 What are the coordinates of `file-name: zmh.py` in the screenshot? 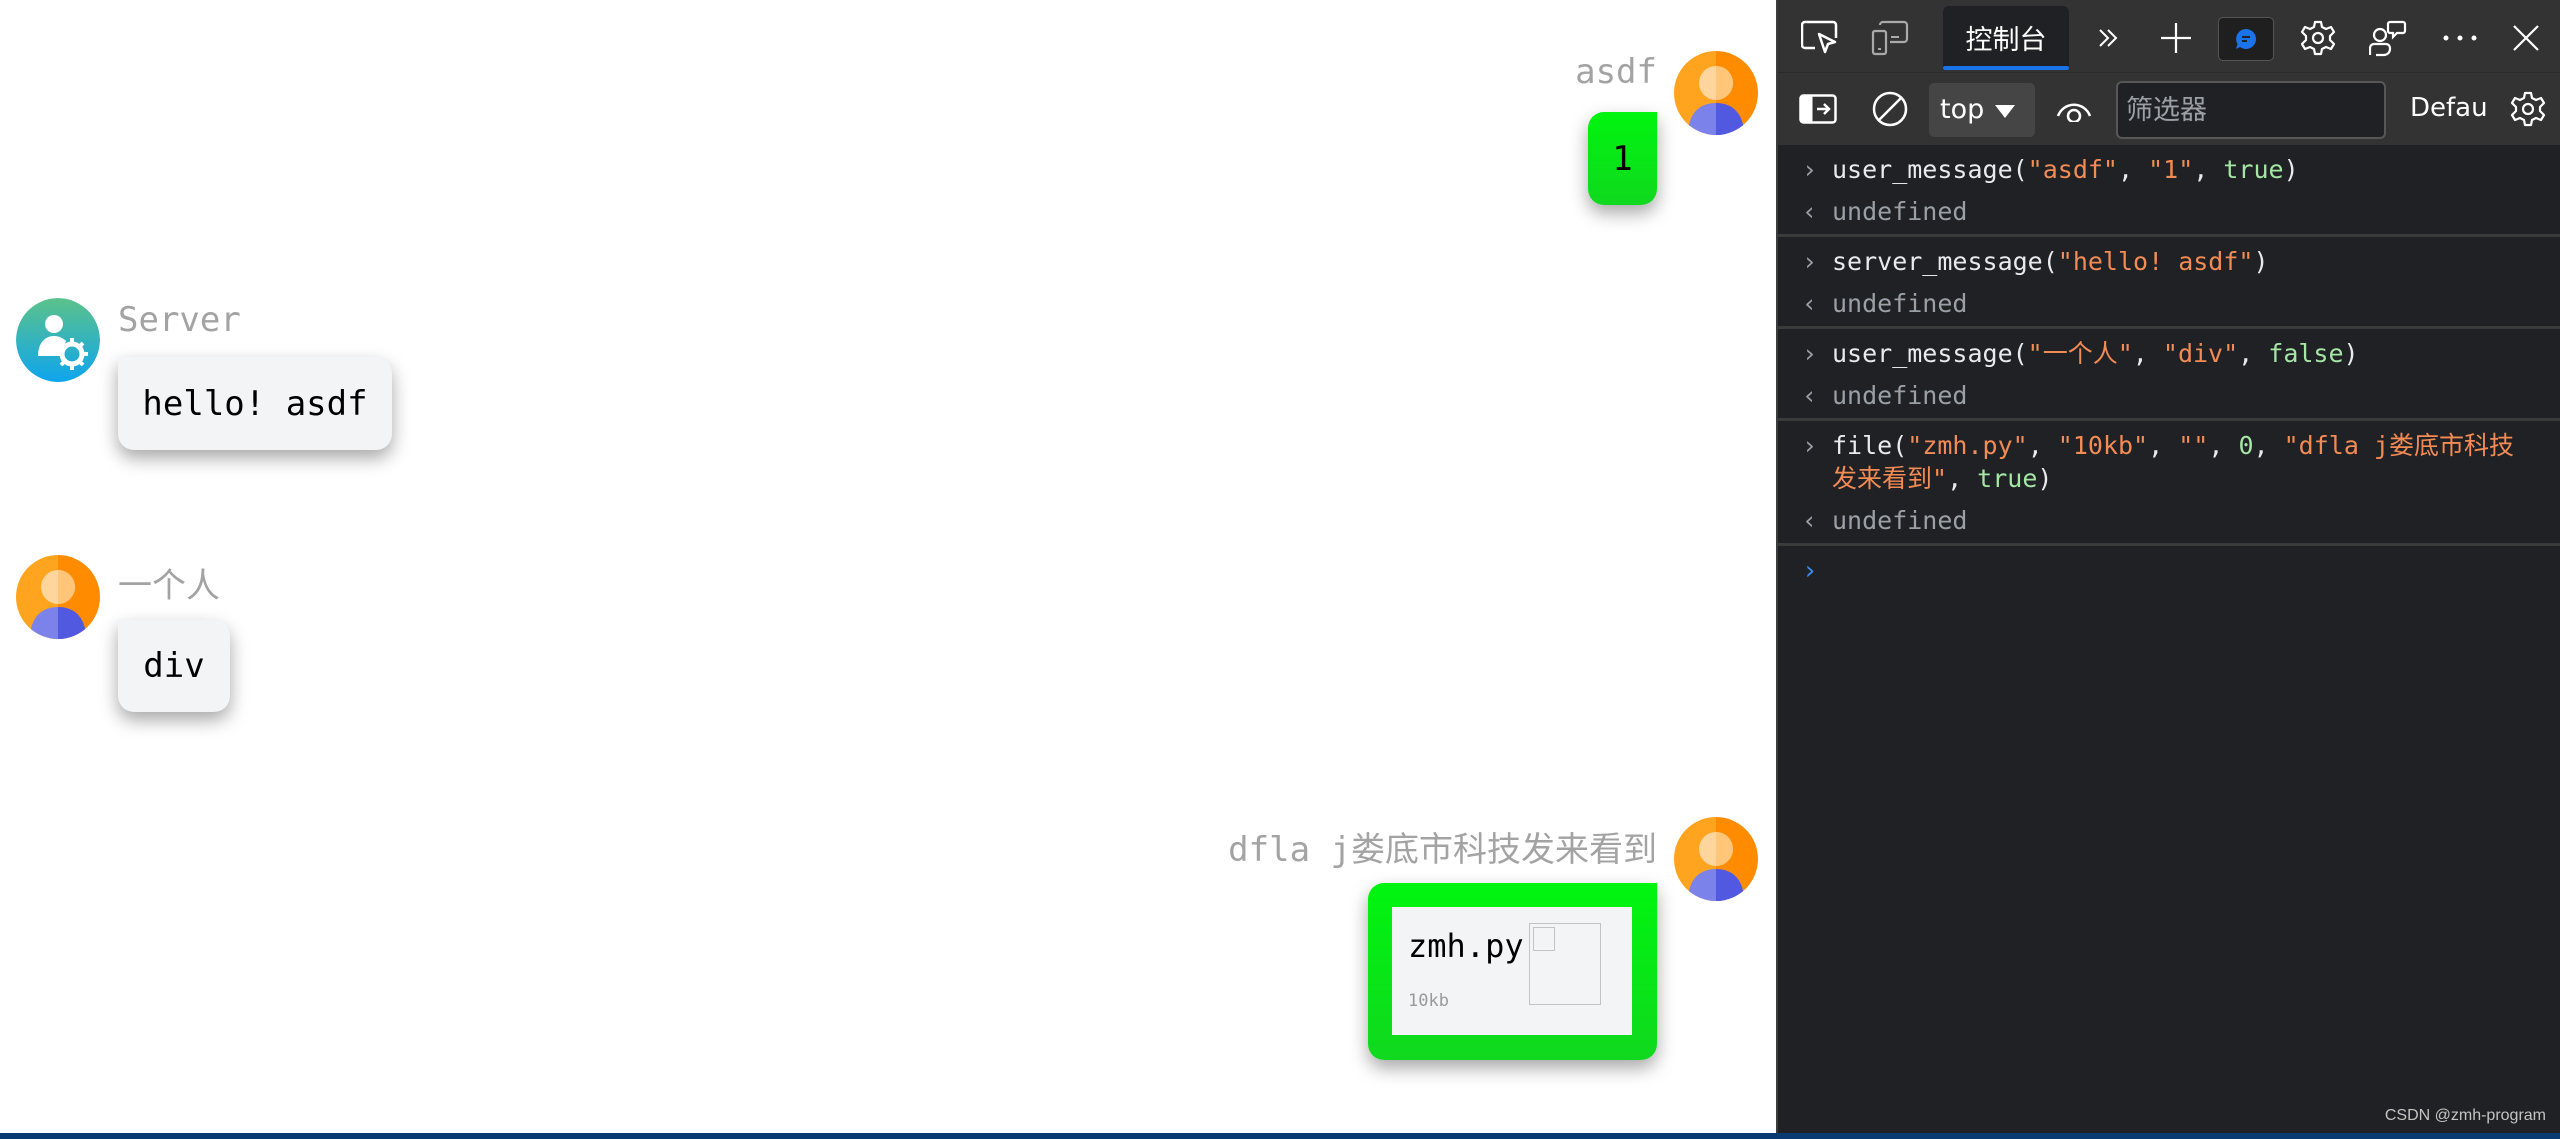 It's located at (1466, 946).